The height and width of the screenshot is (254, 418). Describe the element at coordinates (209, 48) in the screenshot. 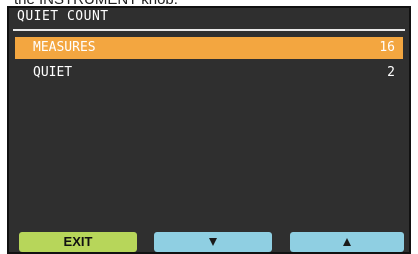

I see `menu-row-measures: MEASURES 16` at that location.